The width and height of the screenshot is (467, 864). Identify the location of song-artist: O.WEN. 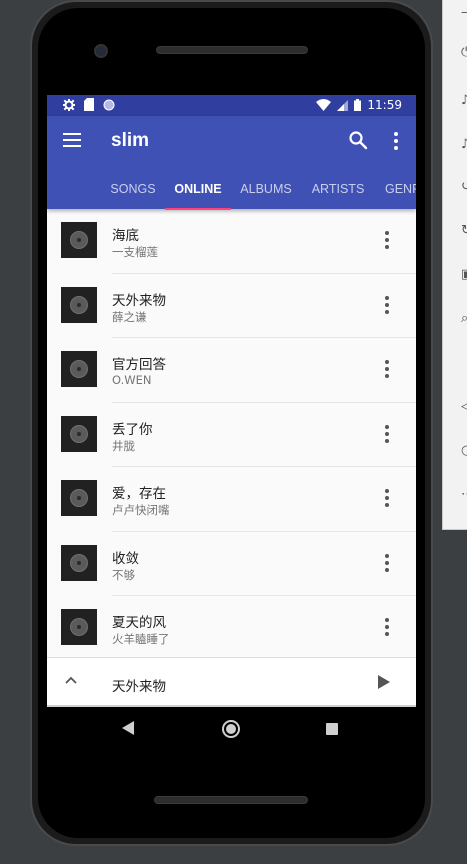
(132, 380).